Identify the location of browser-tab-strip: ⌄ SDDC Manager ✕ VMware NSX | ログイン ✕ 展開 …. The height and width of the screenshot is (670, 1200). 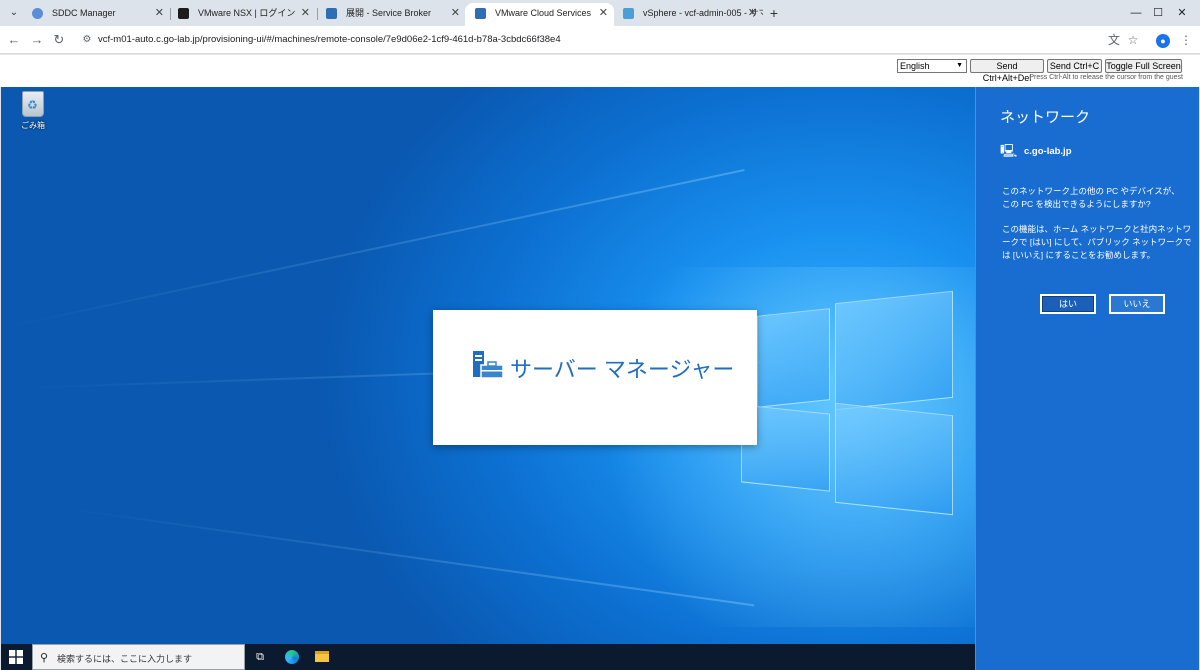
(600, 13).